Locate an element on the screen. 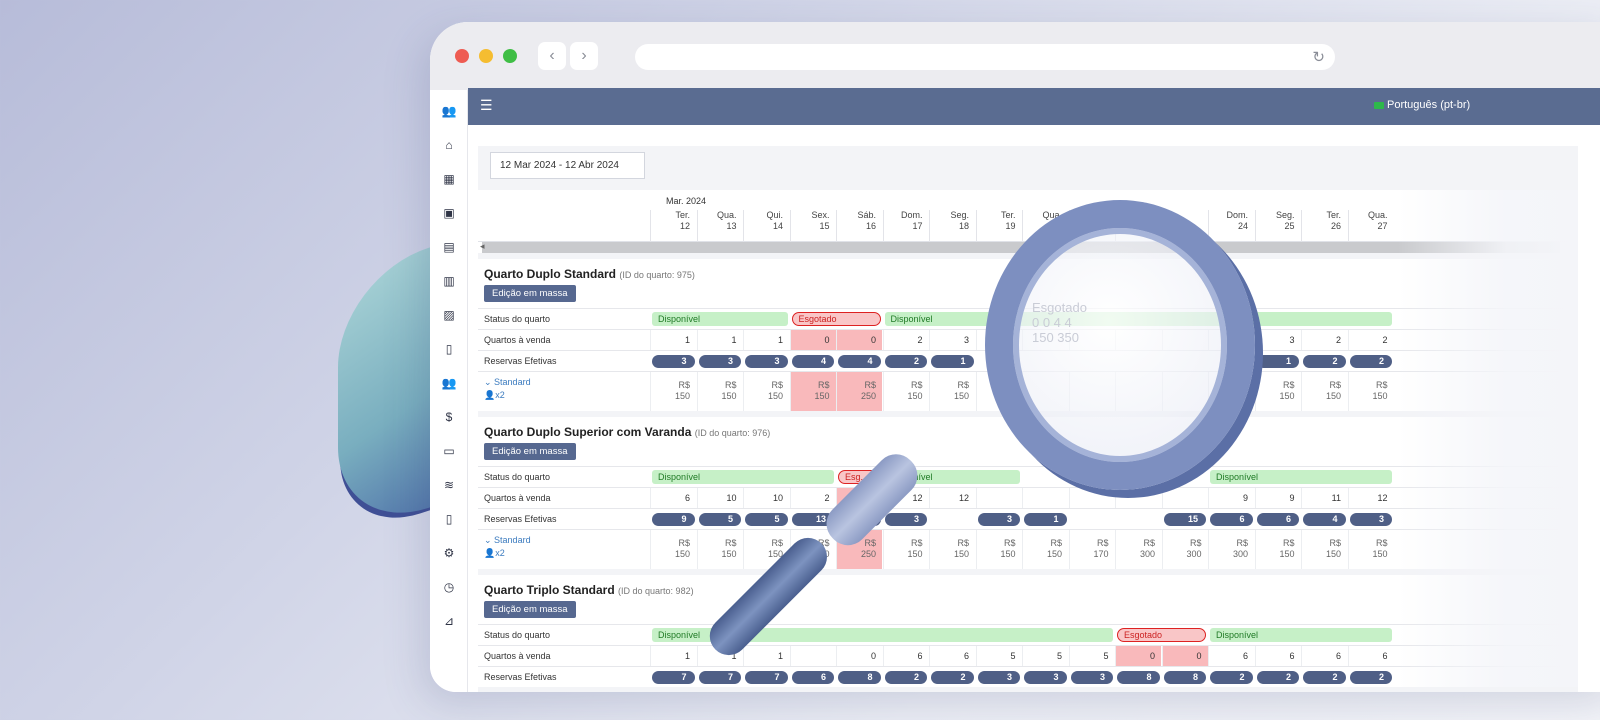 This screenshot has height=720, width=1600. users-icon: 👥 is located at coordinates (449, 111).